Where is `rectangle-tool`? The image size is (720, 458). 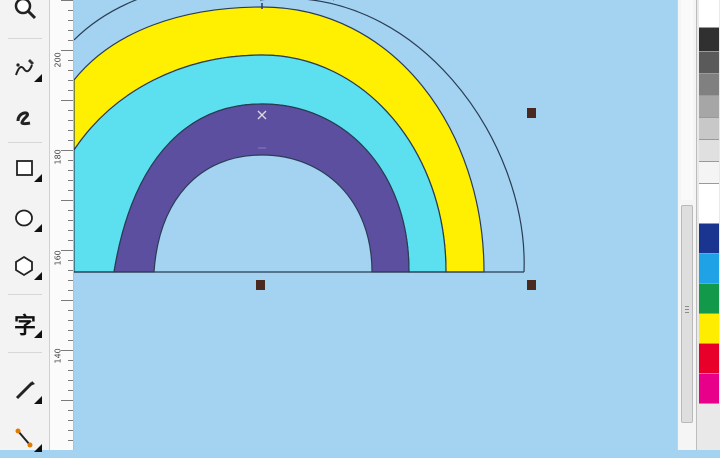 rectangle-tool is located at coordinates (25, 168).